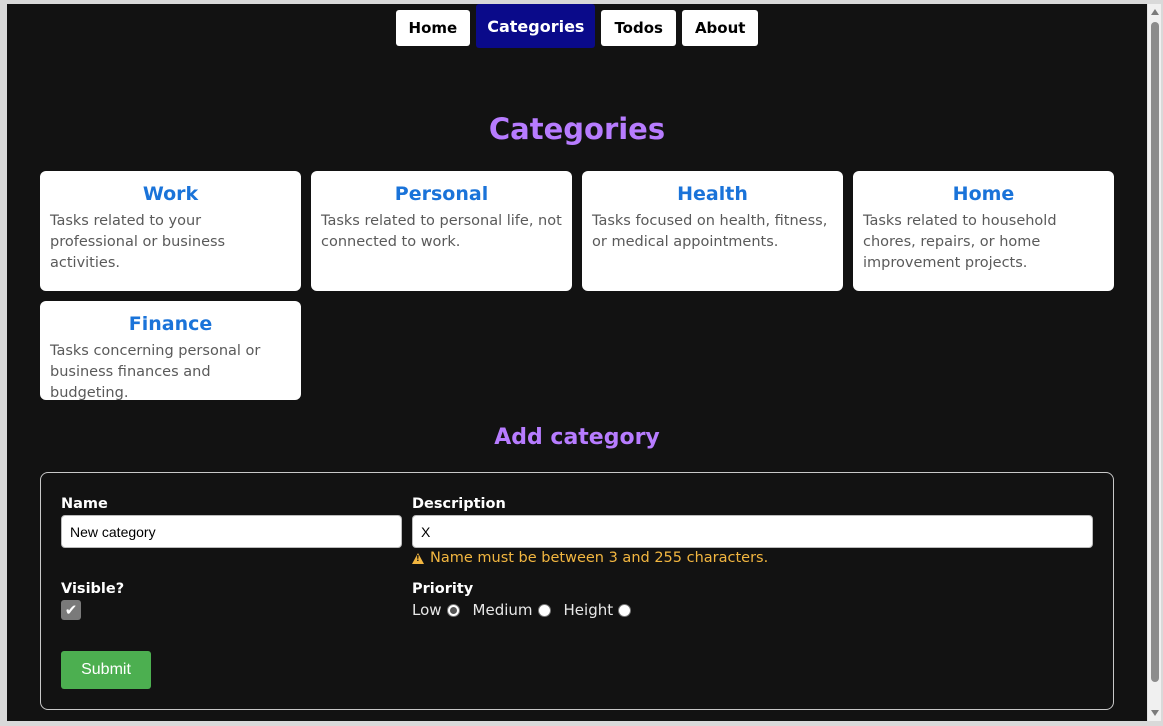  Describe the element at coordinates (983, 194) in the screenshot. I see `category-card-title: Home` at that location.